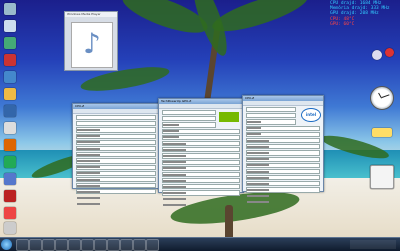  Describe the element at coordinates (10, 26) in the screenshot. I see `recycle-bin-icon` at that location.